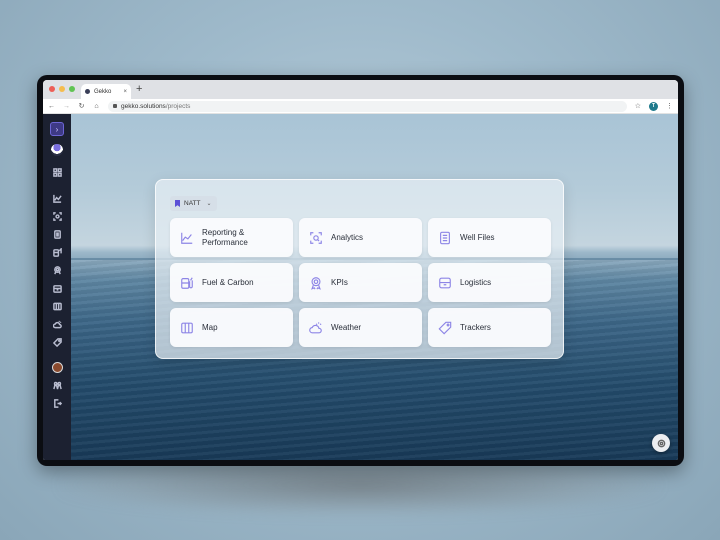 The height and width of the screenshot is (540, 720). I want to click on address-bar-row: ← → ↻ ⌂ gekko.solutions/projects ☆ T ⋮, so click(360, 106).